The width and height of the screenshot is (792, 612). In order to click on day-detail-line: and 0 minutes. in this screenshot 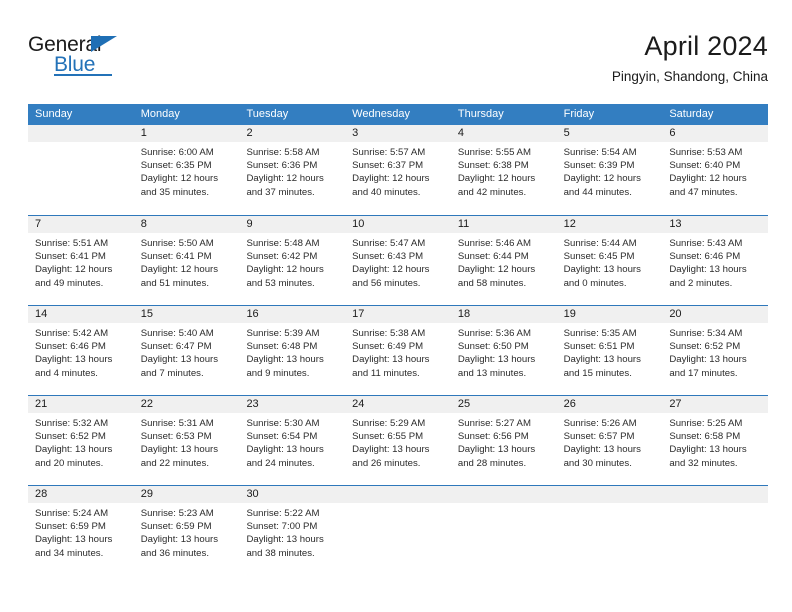, I will do `click(595, 283)`.